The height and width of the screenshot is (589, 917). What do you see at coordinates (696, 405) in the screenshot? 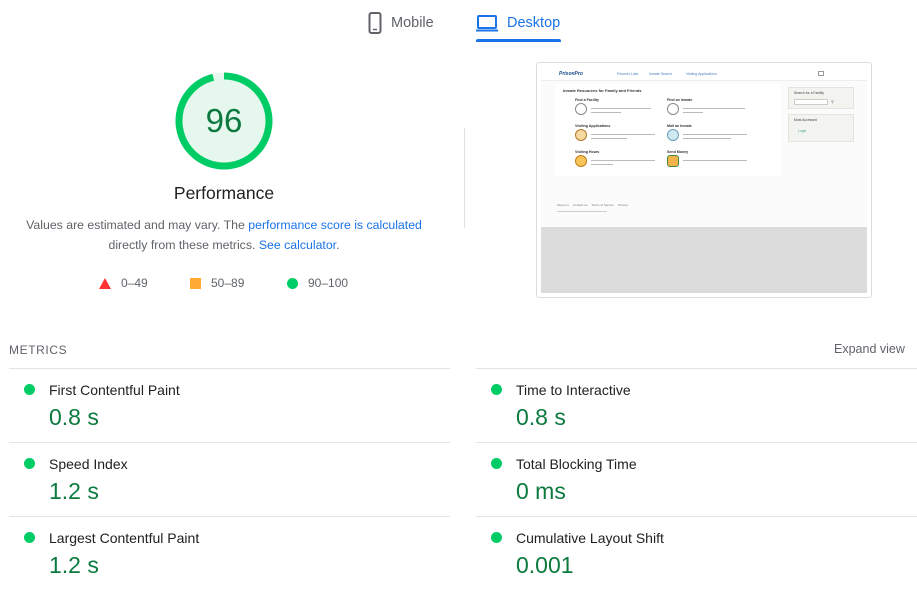
I see `metric-time-to-interactive: Time to Interactive 0.8 s` at bounding box center [696, 405].